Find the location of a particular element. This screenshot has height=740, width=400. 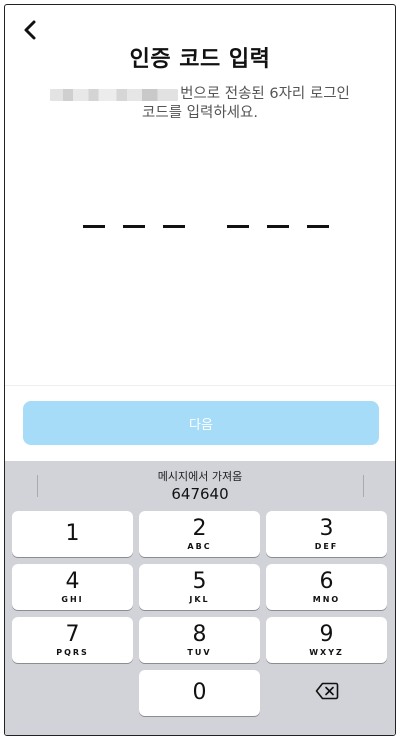

key-3: 3 DEF is located at coordinates (326, 534).